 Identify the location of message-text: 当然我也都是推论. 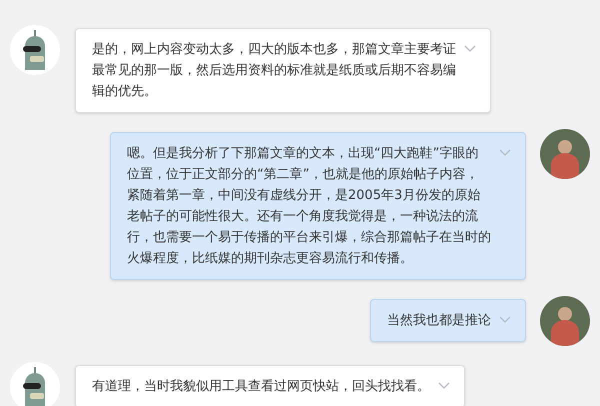
(439, 321).